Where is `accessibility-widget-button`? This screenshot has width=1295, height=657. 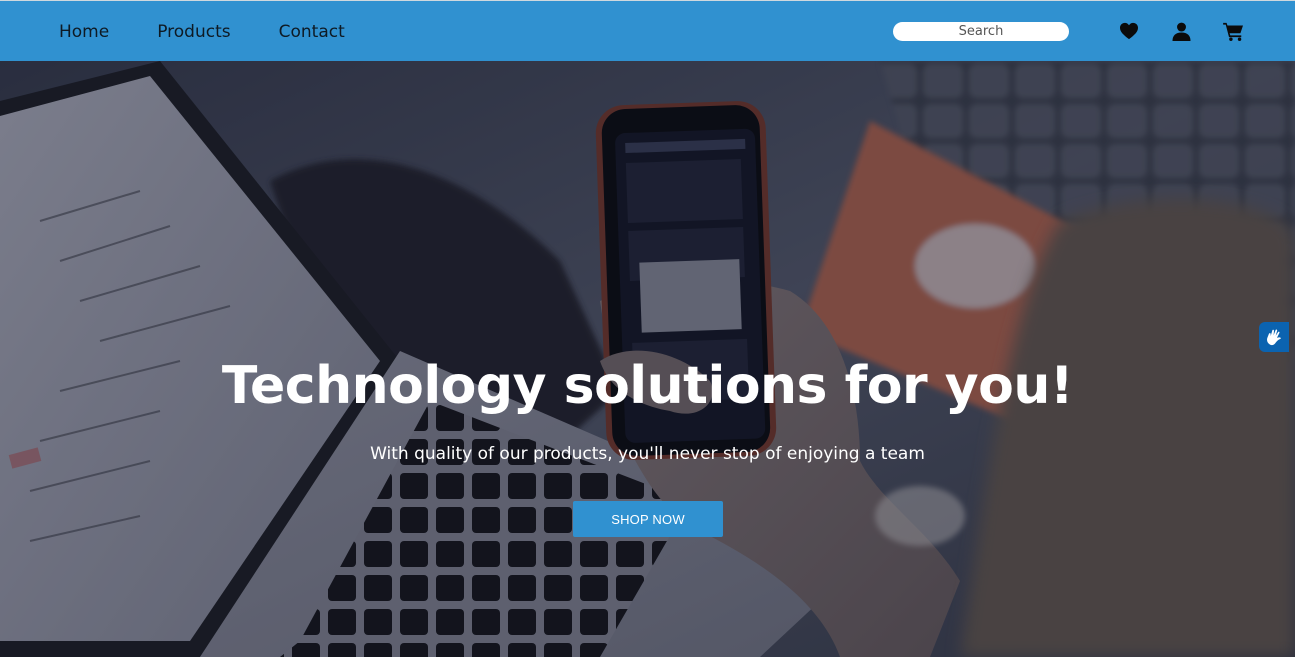
accessibility-widget-button is located at coordinates (1274, 337).